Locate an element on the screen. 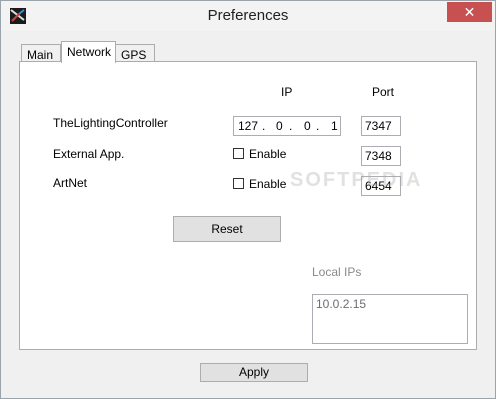  external-app-enable-label: Enable is located at coordinates (267, 154).